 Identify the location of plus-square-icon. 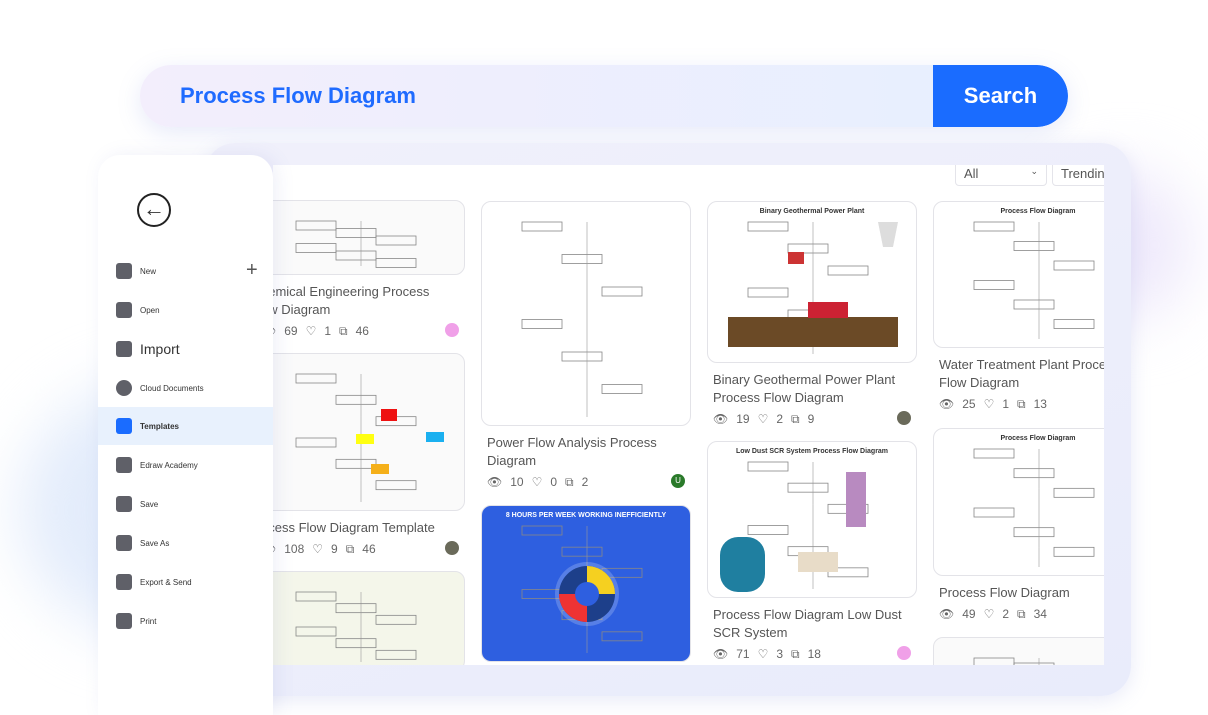
(124, 271).